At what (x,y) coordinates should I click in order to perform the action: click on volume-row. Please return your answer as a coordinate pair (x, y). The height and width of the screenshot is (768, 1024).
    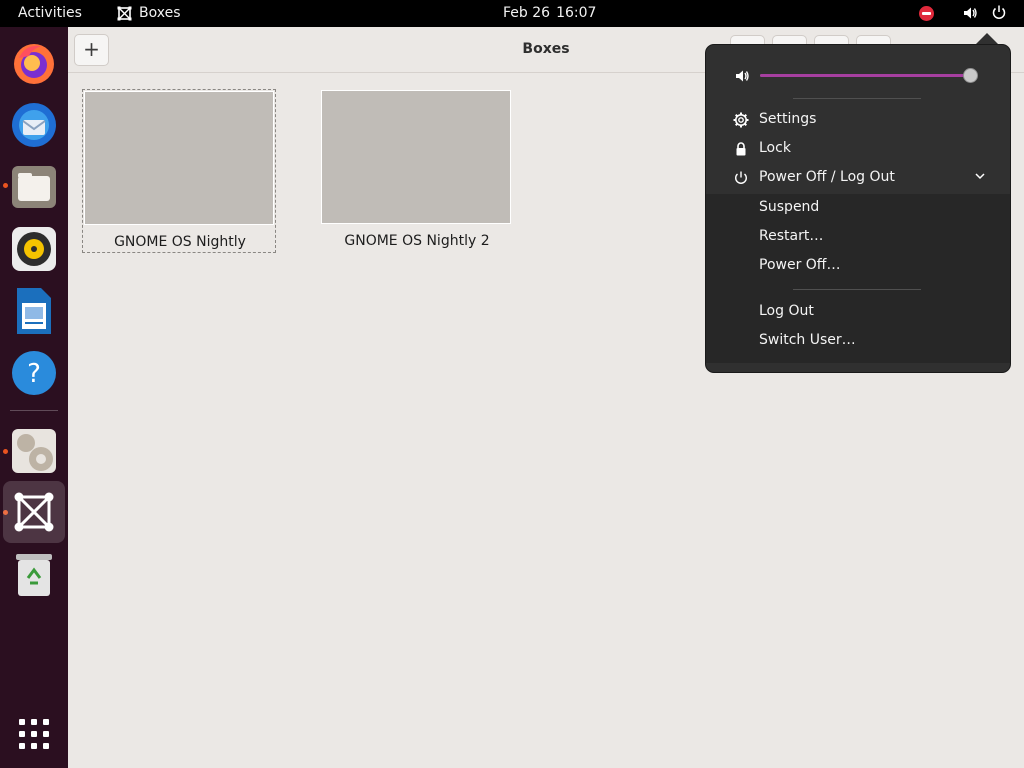
    Looking at the image, I should click on (859, 76).